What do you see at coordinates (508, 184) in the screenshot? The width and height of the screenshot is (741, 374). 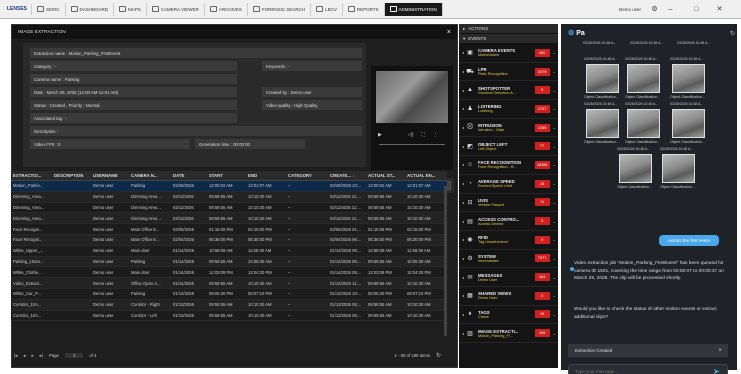 I see `event-item: ◂ ◔ AVERAGE SPEED Exceed Speed Limit 18 ⌄` at bounding box center [508, 184].